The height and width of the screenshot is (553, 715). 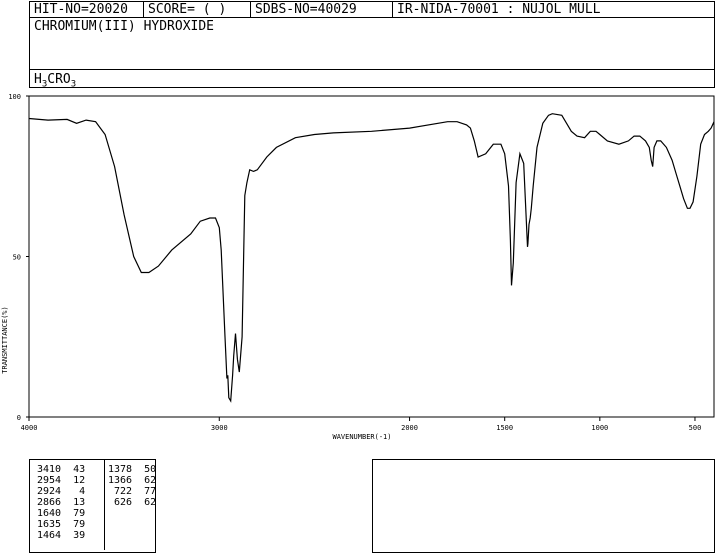 What do you see at coordinates (81, 9) in the screenshot?
I see `hit-number: HIT-NO=20020` at bounding box center [81, 9].